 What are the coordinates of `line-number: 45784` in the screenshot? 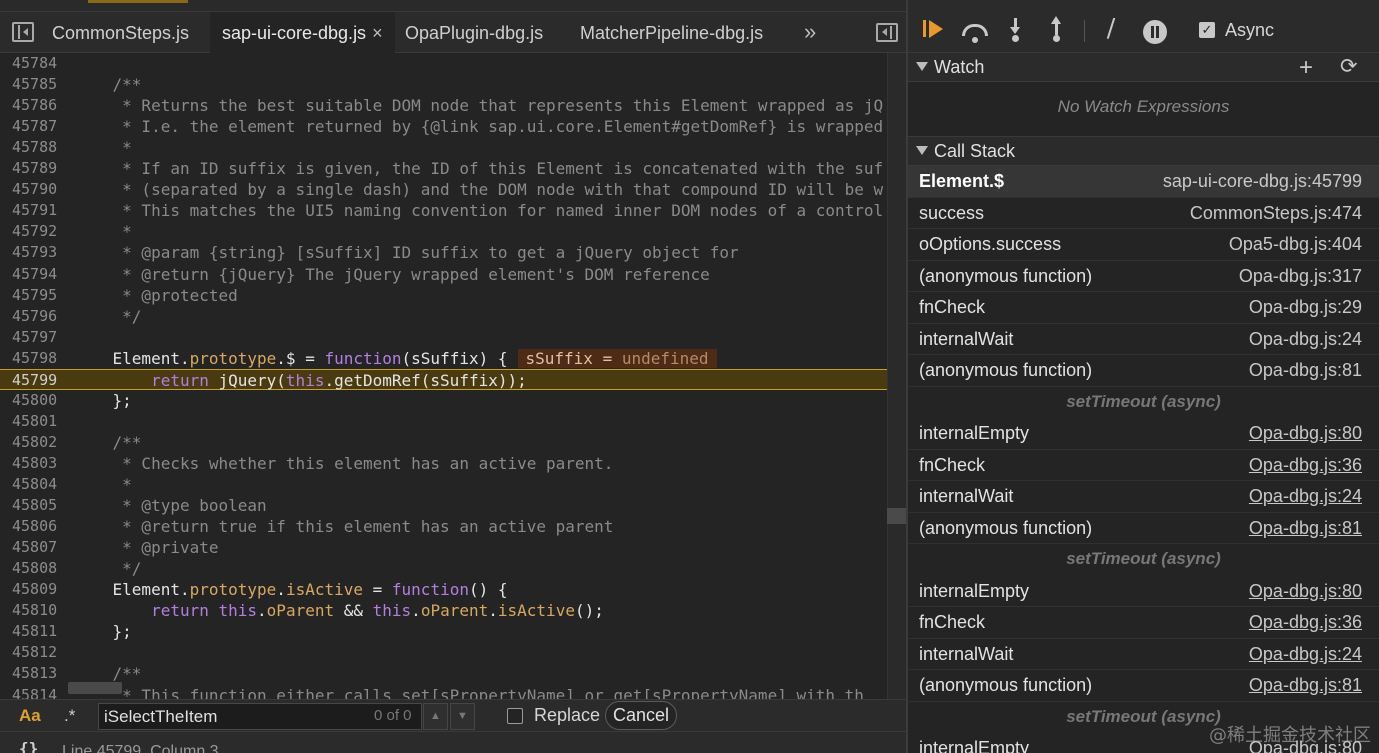 It's located at (38, 63).